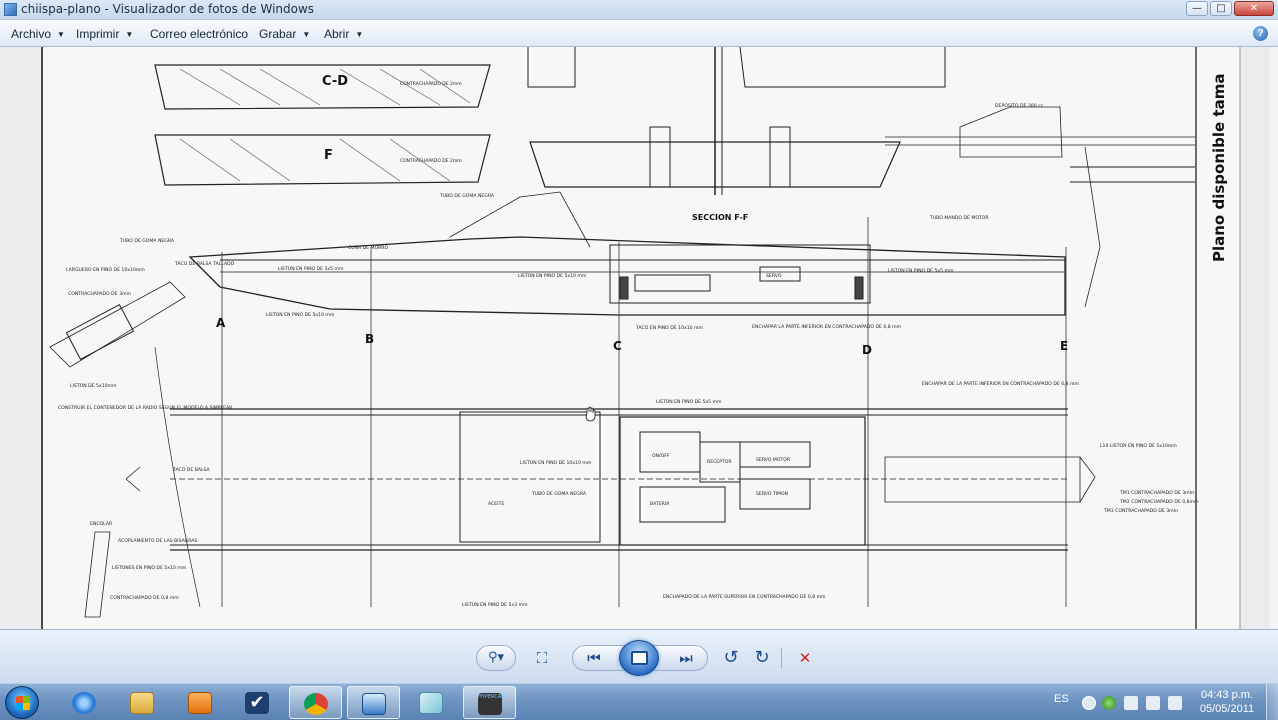 The width and height of the screenshot is (1278, 720). Describe the element at coordinates (1227, 702) in the screenshot. I see `system-clock: 04:43 p.m. 05/05/2011` at that location.